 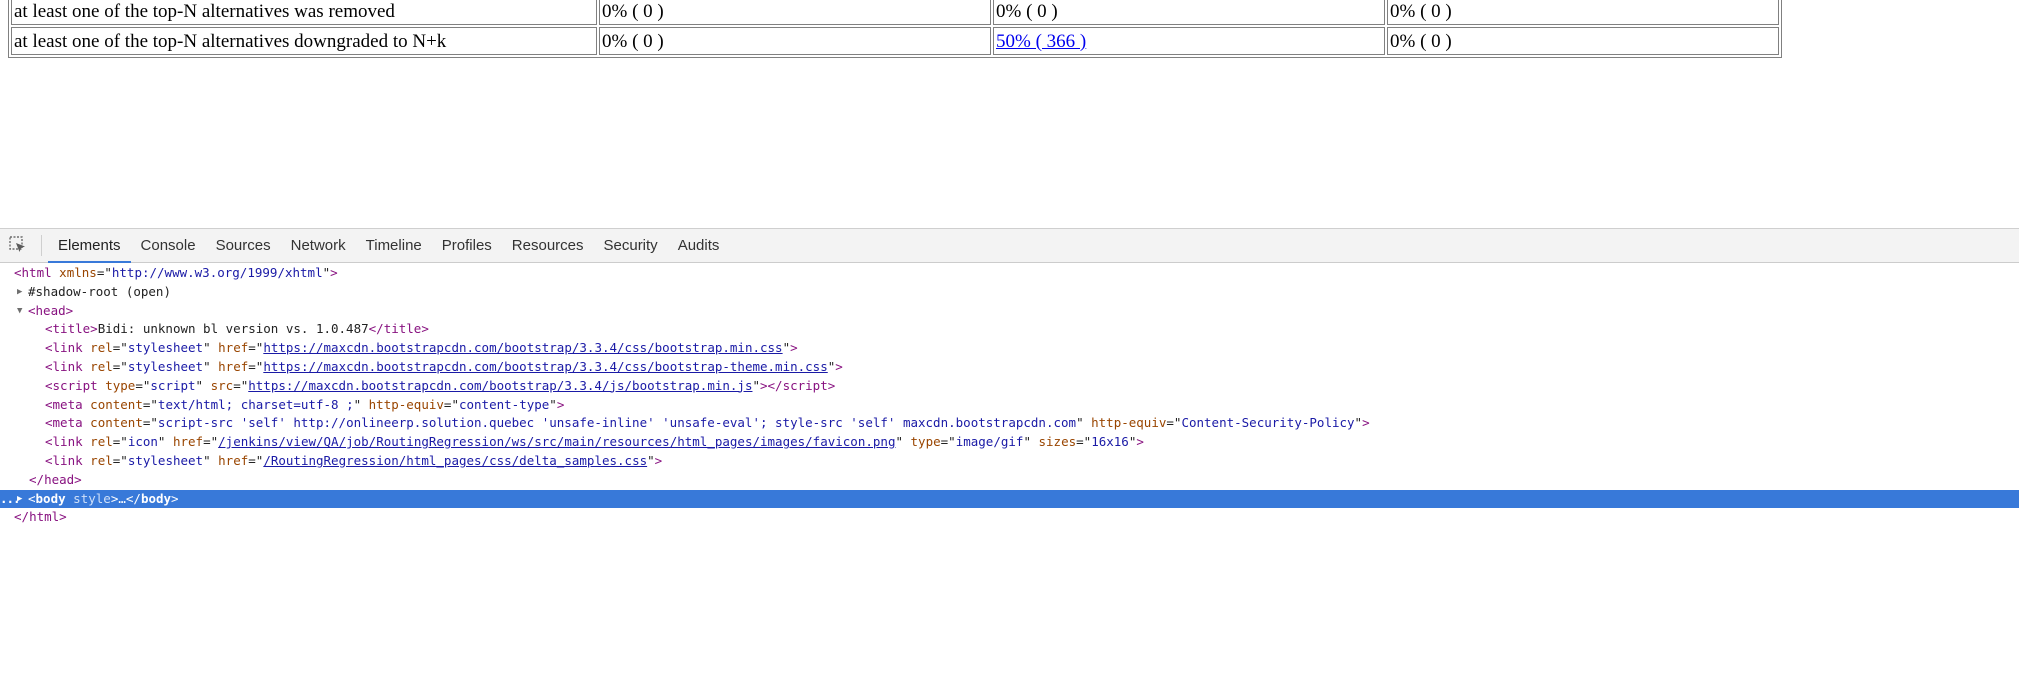 I want to click on tab-security: Security, so click(x=631, y=245).